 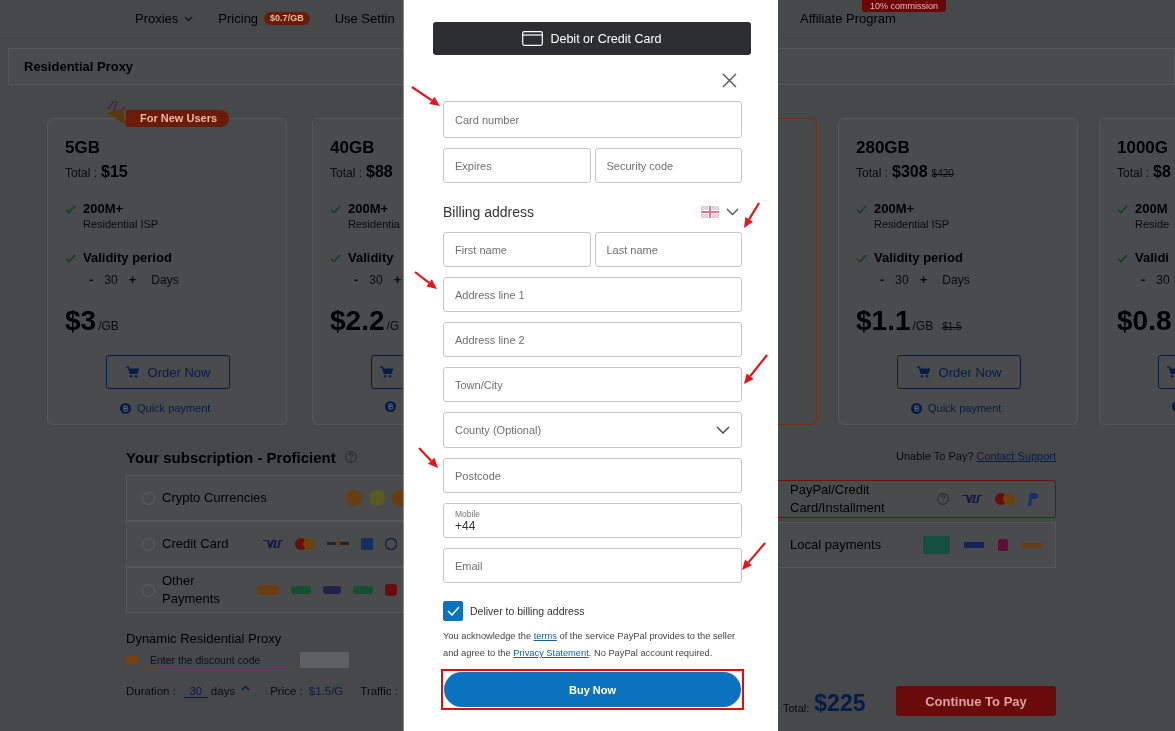 What do you see at coordinates (836, 545) in the screenshot?
I see `payment-label: Local payments` at bounding box center [836, 545].